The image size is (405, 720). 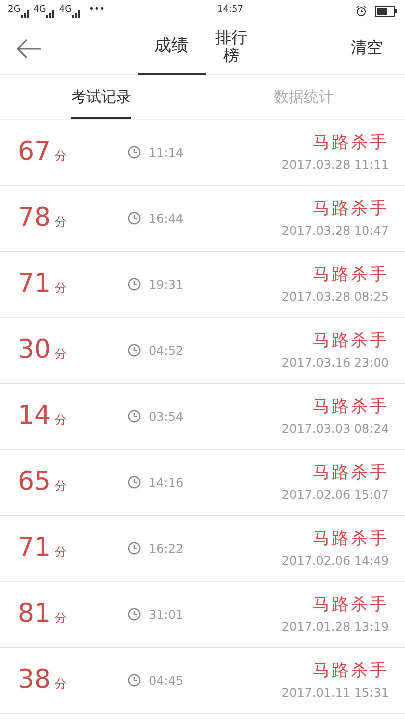 What do you see at coordinates (361, 11) in the screenshot?
I see `alarm-icon` at bounding box center [361, 11].